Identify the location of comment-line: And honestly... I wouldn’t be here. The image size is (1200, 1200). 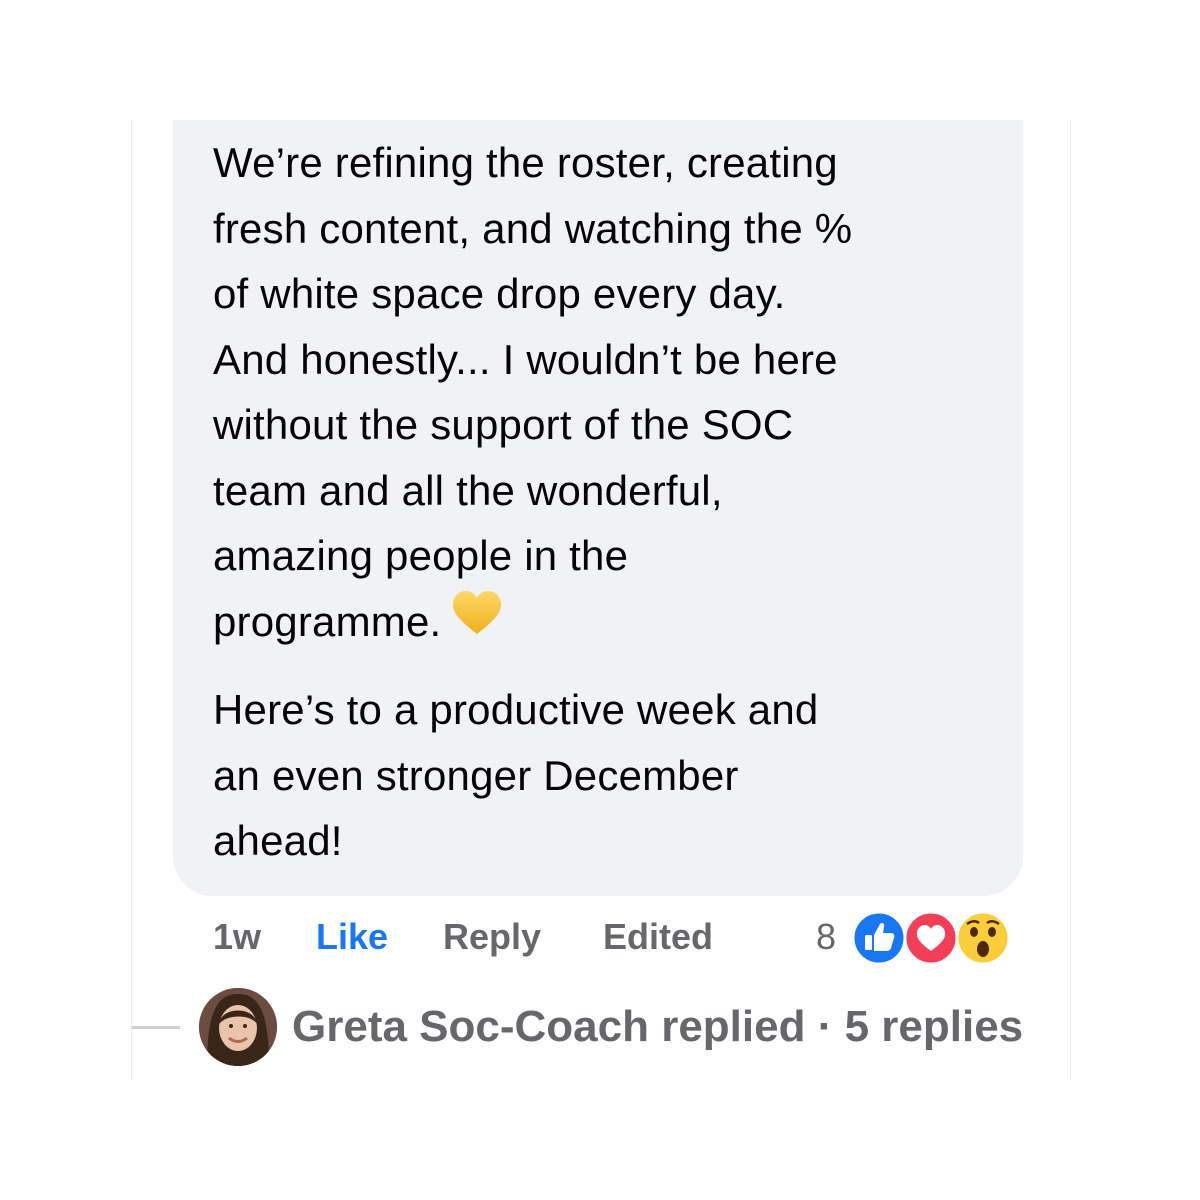
(525, 359).